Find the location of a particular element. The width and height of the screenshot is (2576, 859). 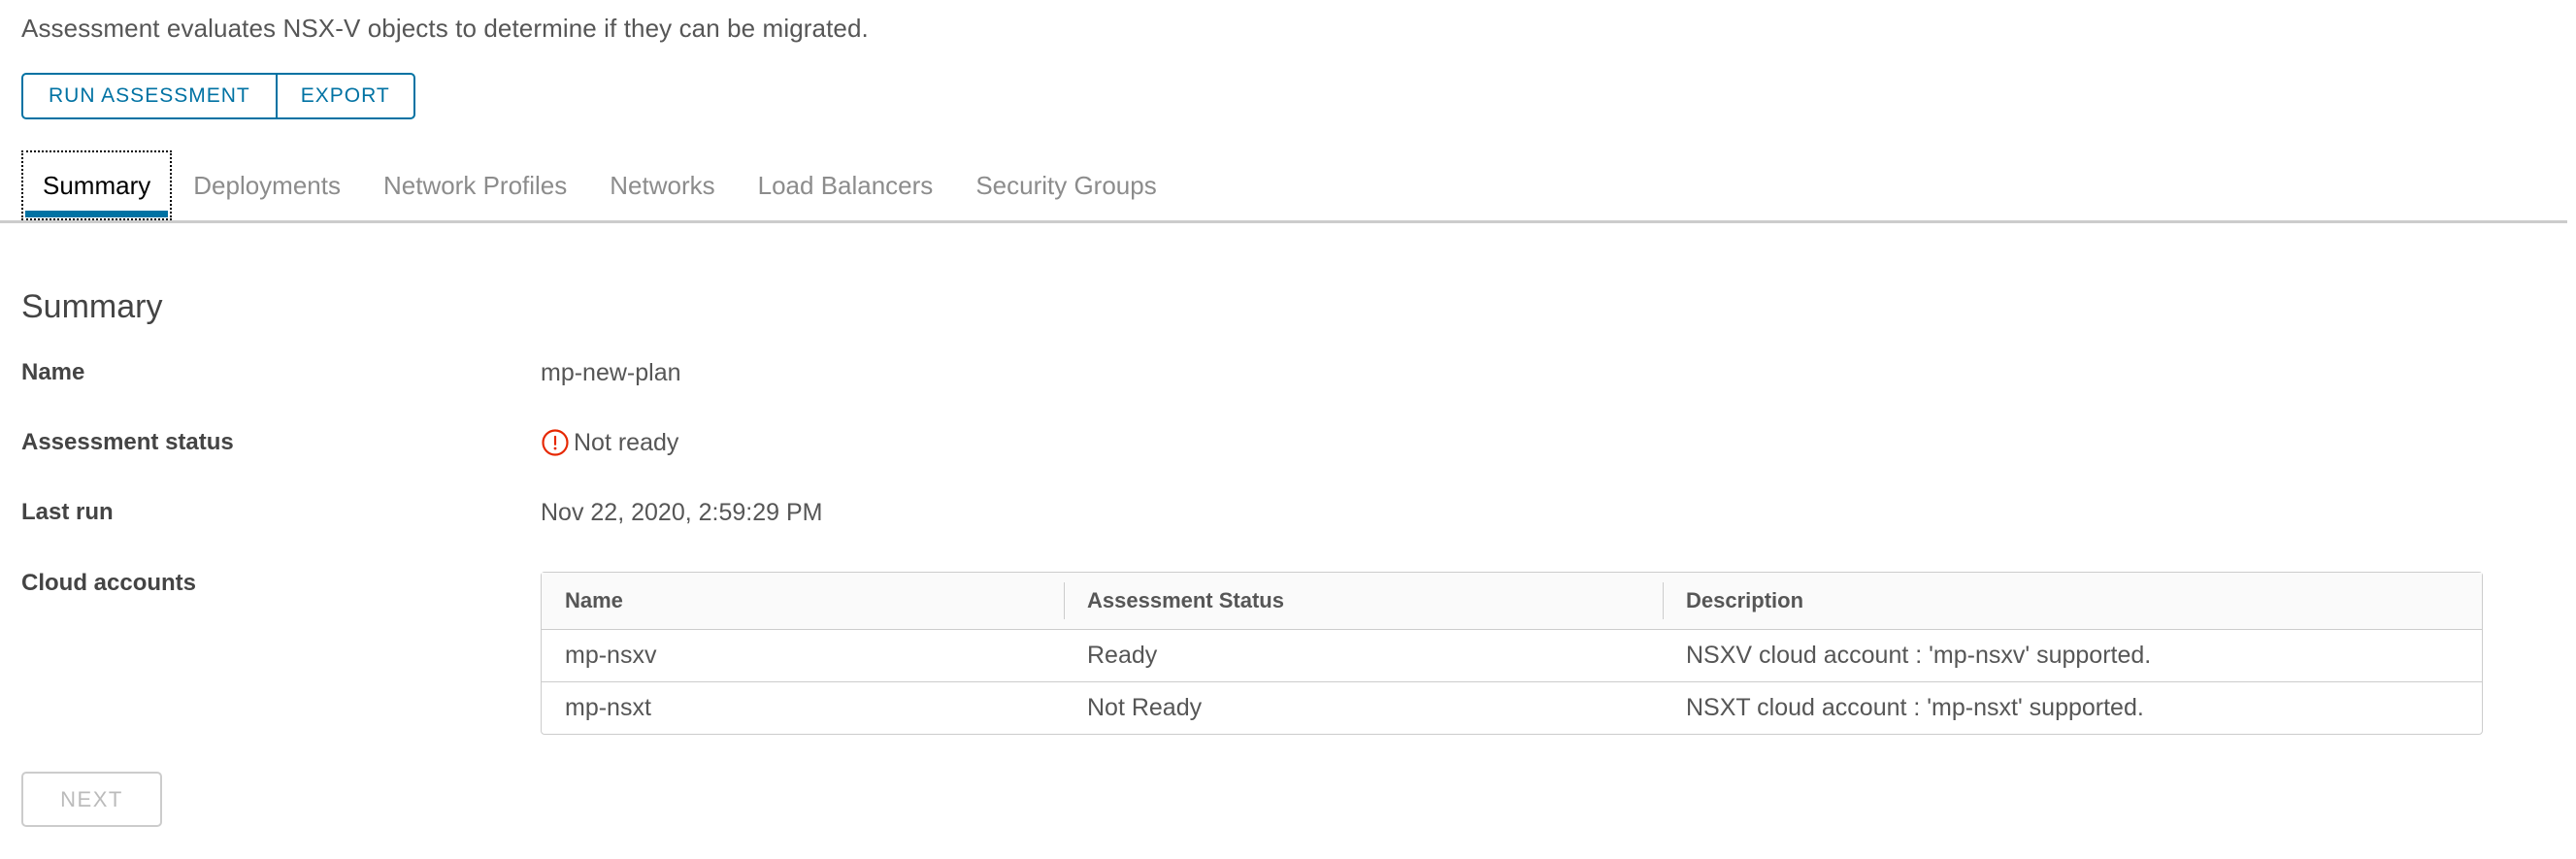

cell-status: Not Ready is located at coordinates (1145, 707).